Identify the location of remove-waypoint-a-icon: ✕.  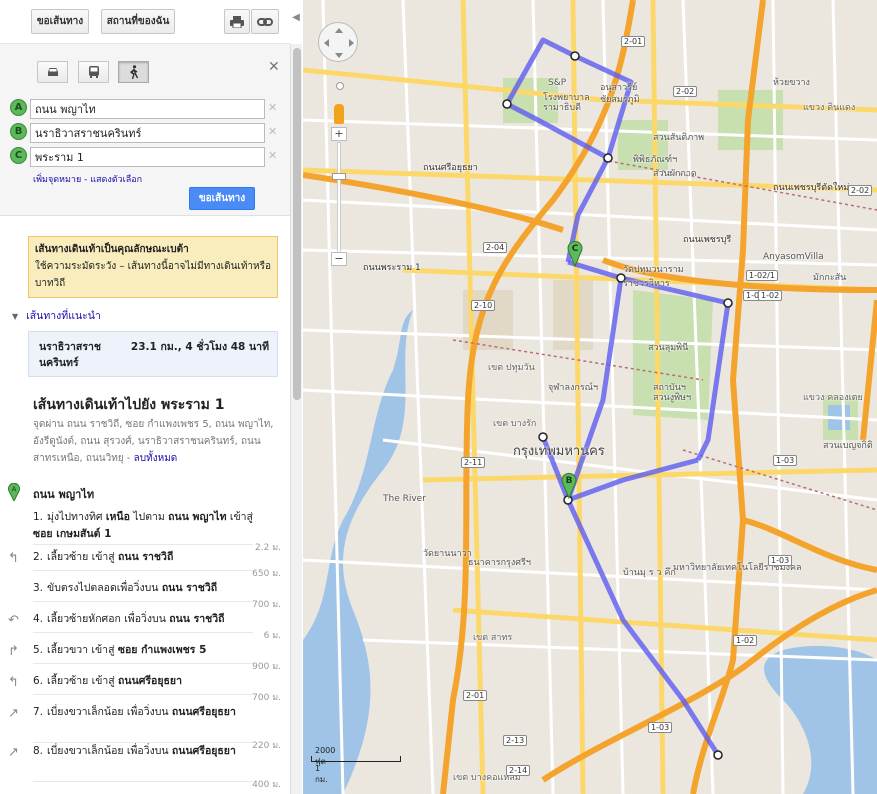
(272, 107).